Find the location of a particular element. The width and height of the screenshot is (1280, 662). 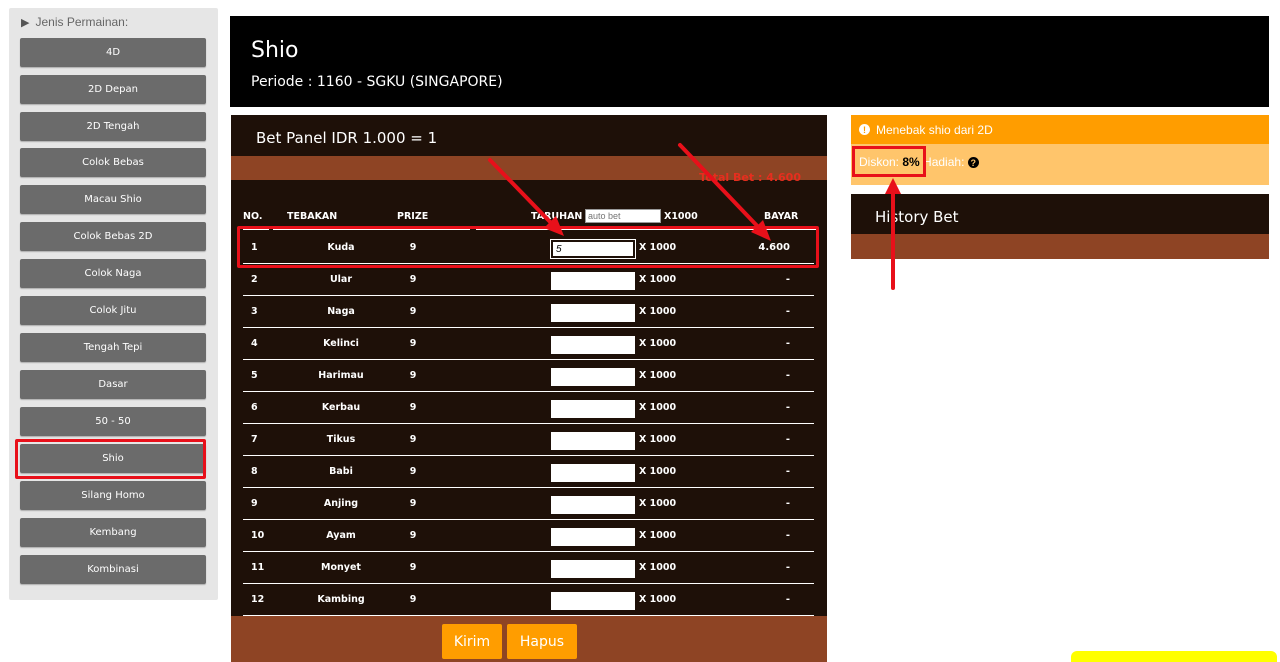

row-tebakan: Naga is located at coordinates (341, 311).